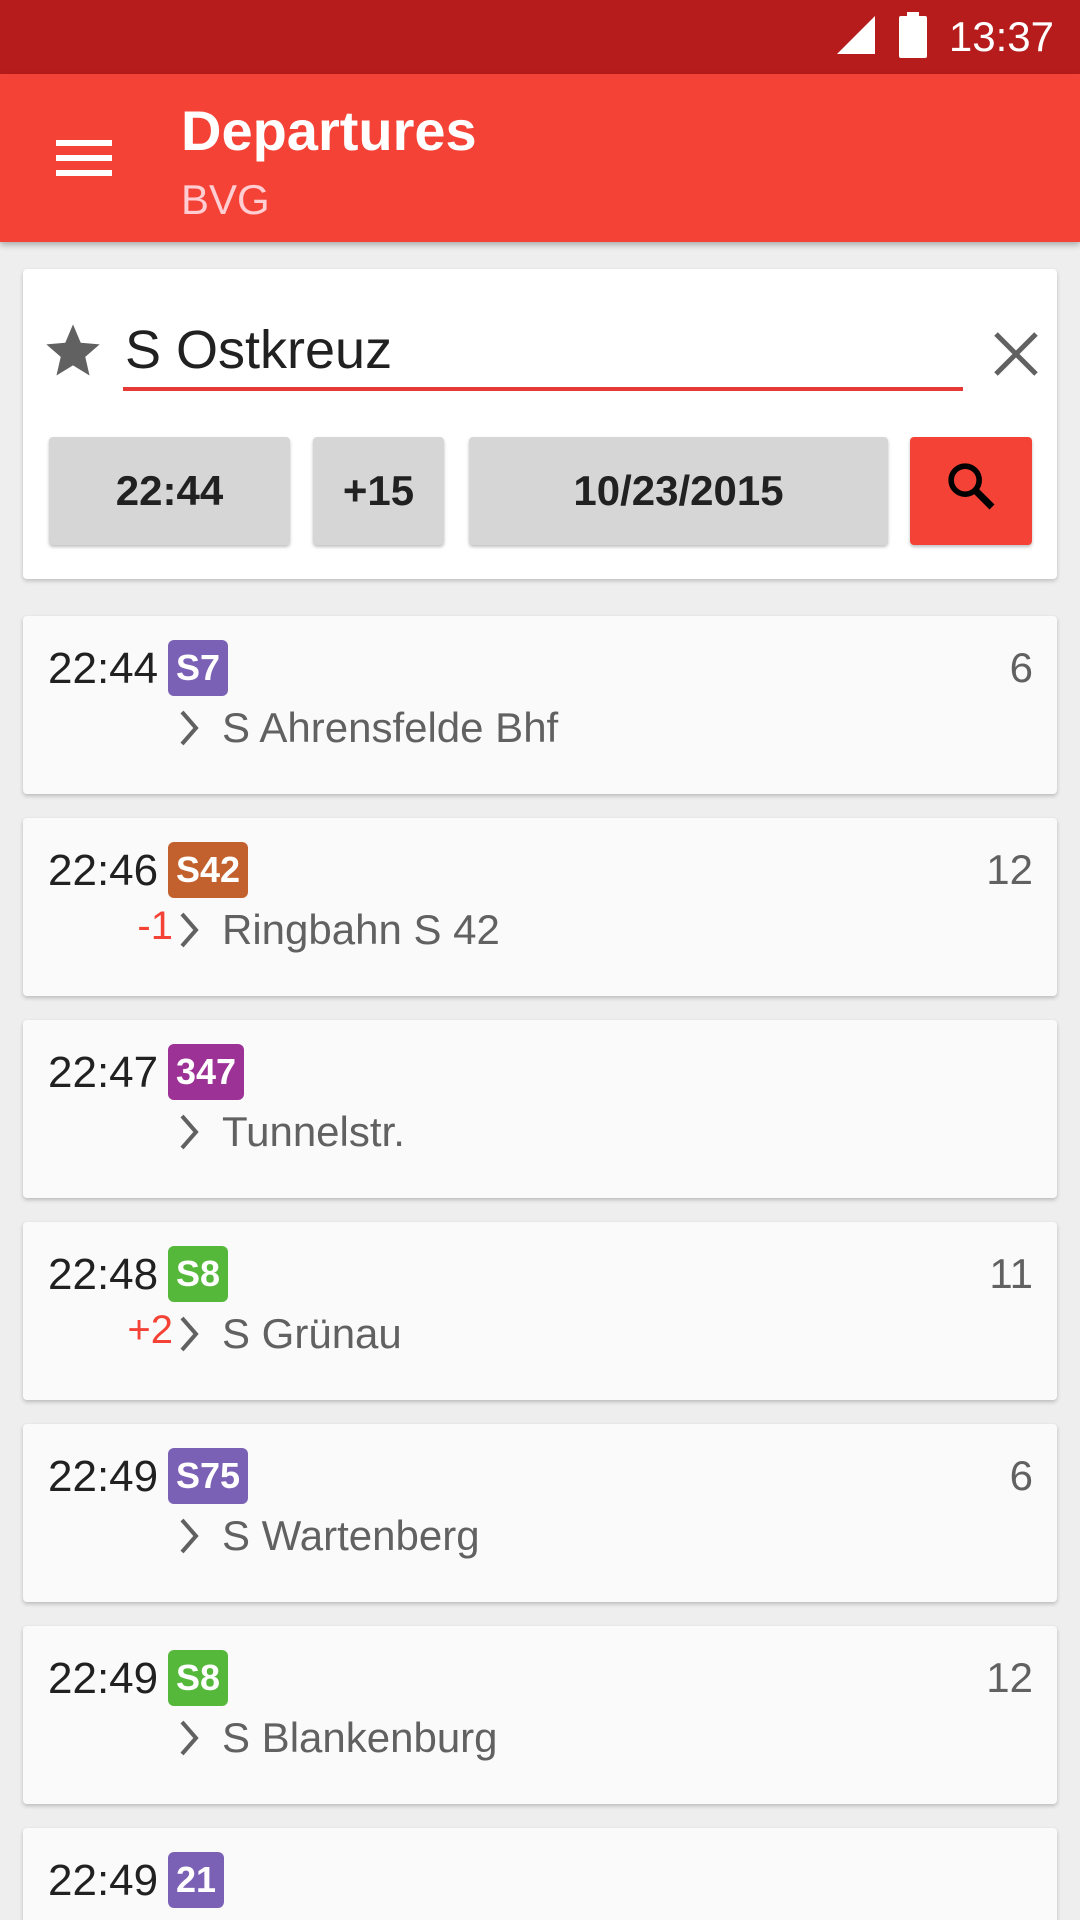 The height and width of the screenshot is (1920, 1080). What do you see at coordinates (540, 158) in the screenshot?
I see `app-toolbar: Departures BVG` at bounding box center [540, 158].